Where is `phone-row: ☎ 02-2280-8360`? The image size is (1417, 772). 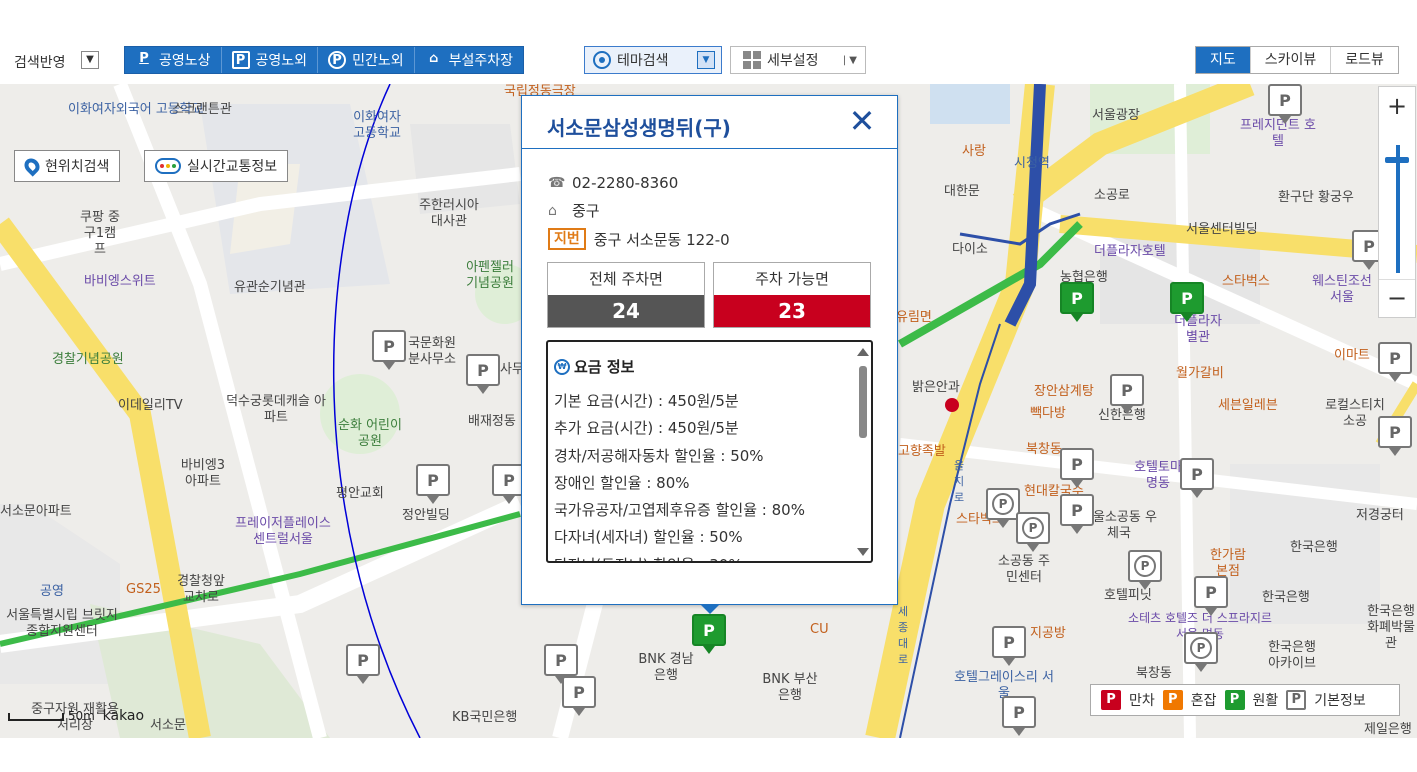 phone-row: ☎ 02-2280-8360 is located at coordinates (613, 183).